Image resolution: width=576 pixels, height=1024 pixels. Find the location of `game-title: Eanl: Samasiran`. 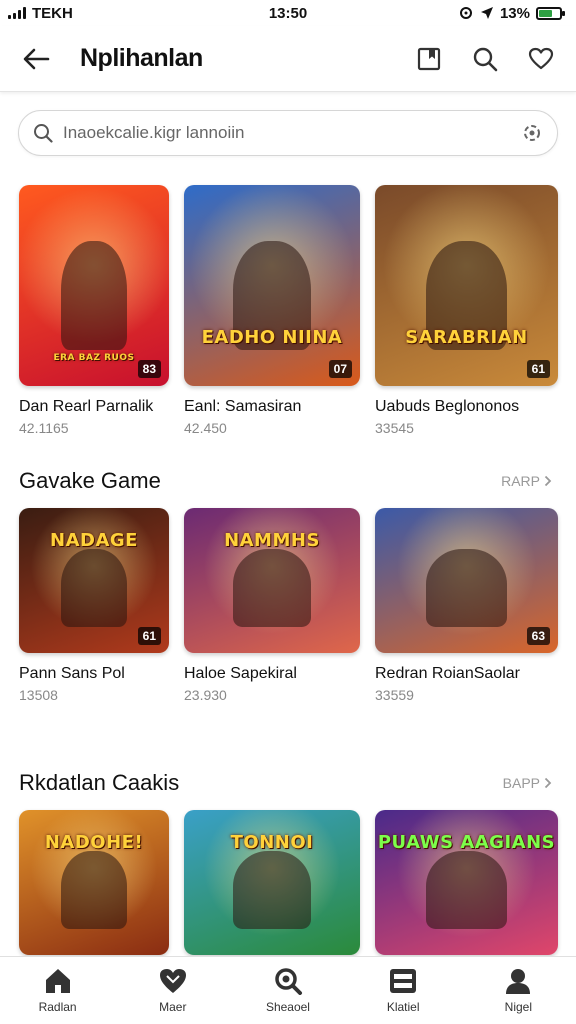

game-title: Eanl: Samasiran is located at coordinates (243, 406).